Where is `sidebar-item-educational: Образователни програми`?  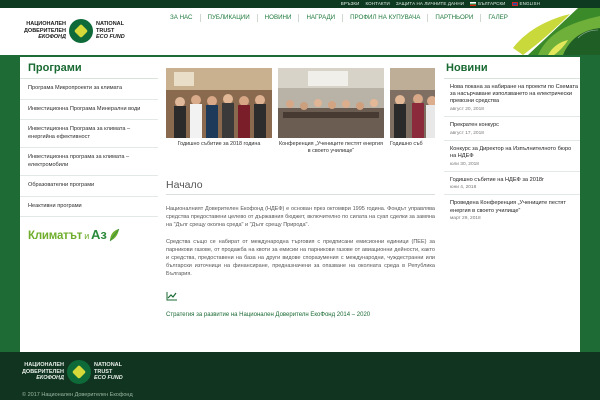
sidebar-item-educational: Образователни програми is located at coordinates (89, 186).